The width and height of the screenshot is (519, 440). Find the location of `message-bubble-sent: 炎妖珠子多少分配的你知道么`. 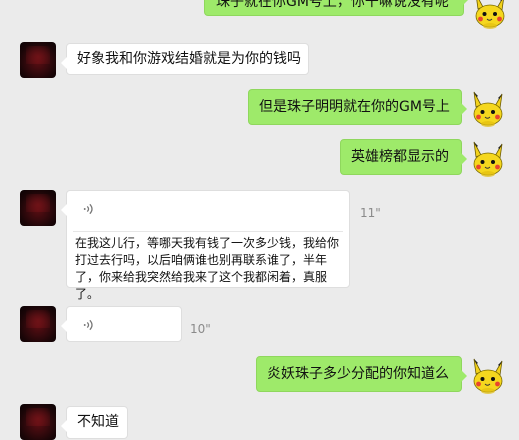

message-bubble-sent: 炎妖珠子多少分配的你知道么 is located at coordinates (361, 374).